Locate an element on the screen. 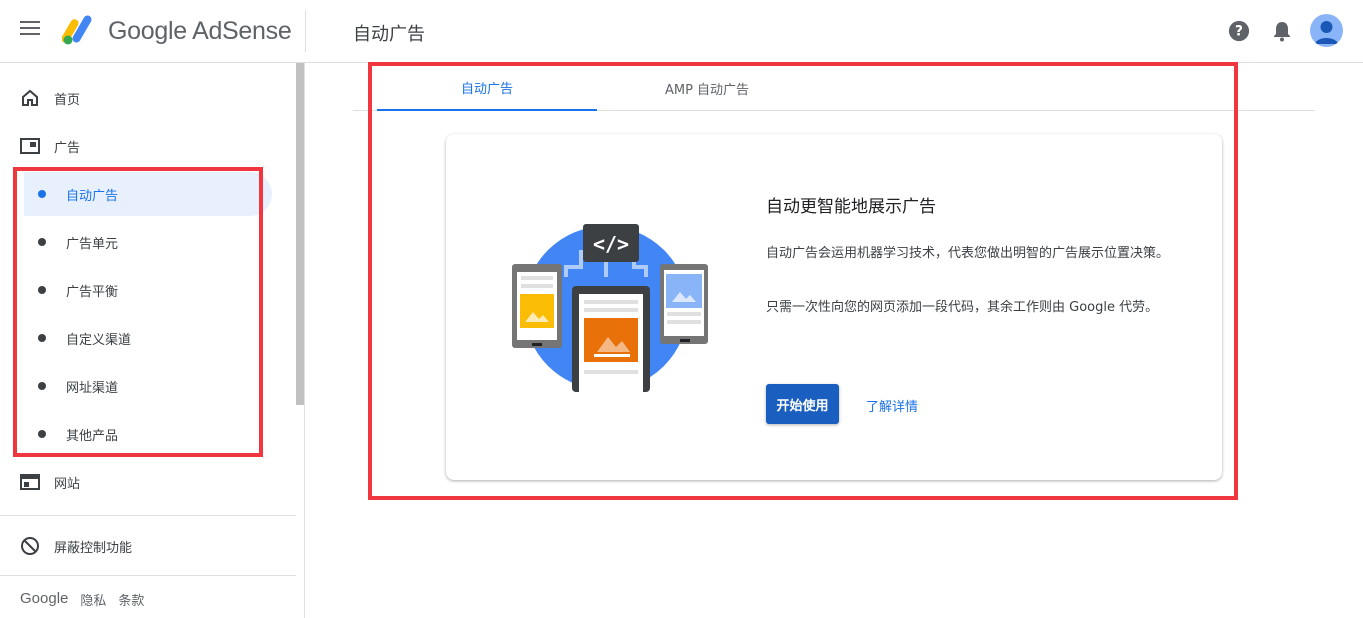 The image size is (1363, 618). sidebar-item-label: 广告平衡 is located at coordinates (92, 292).